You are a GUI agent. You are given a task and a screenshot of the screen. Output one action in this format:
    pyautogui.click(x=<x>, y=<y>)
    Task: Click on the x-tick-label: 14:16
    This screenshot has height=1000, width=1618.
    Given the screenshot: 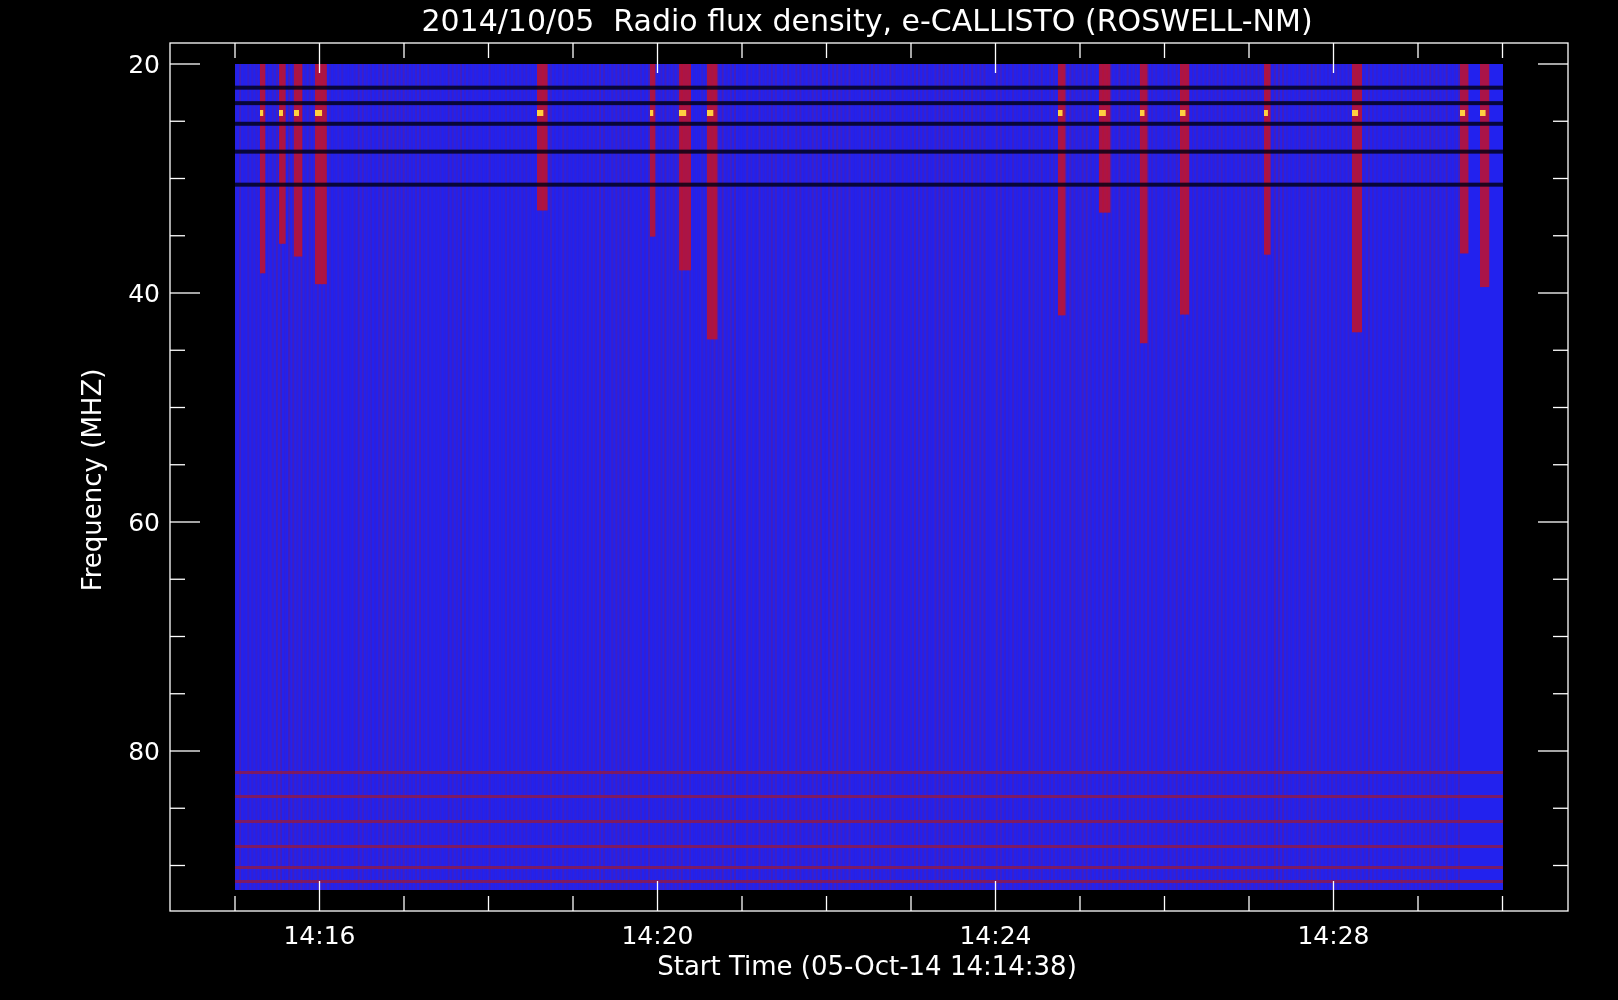 What is the action you would take?
    pyautogui.click(x=319, y=935)
    